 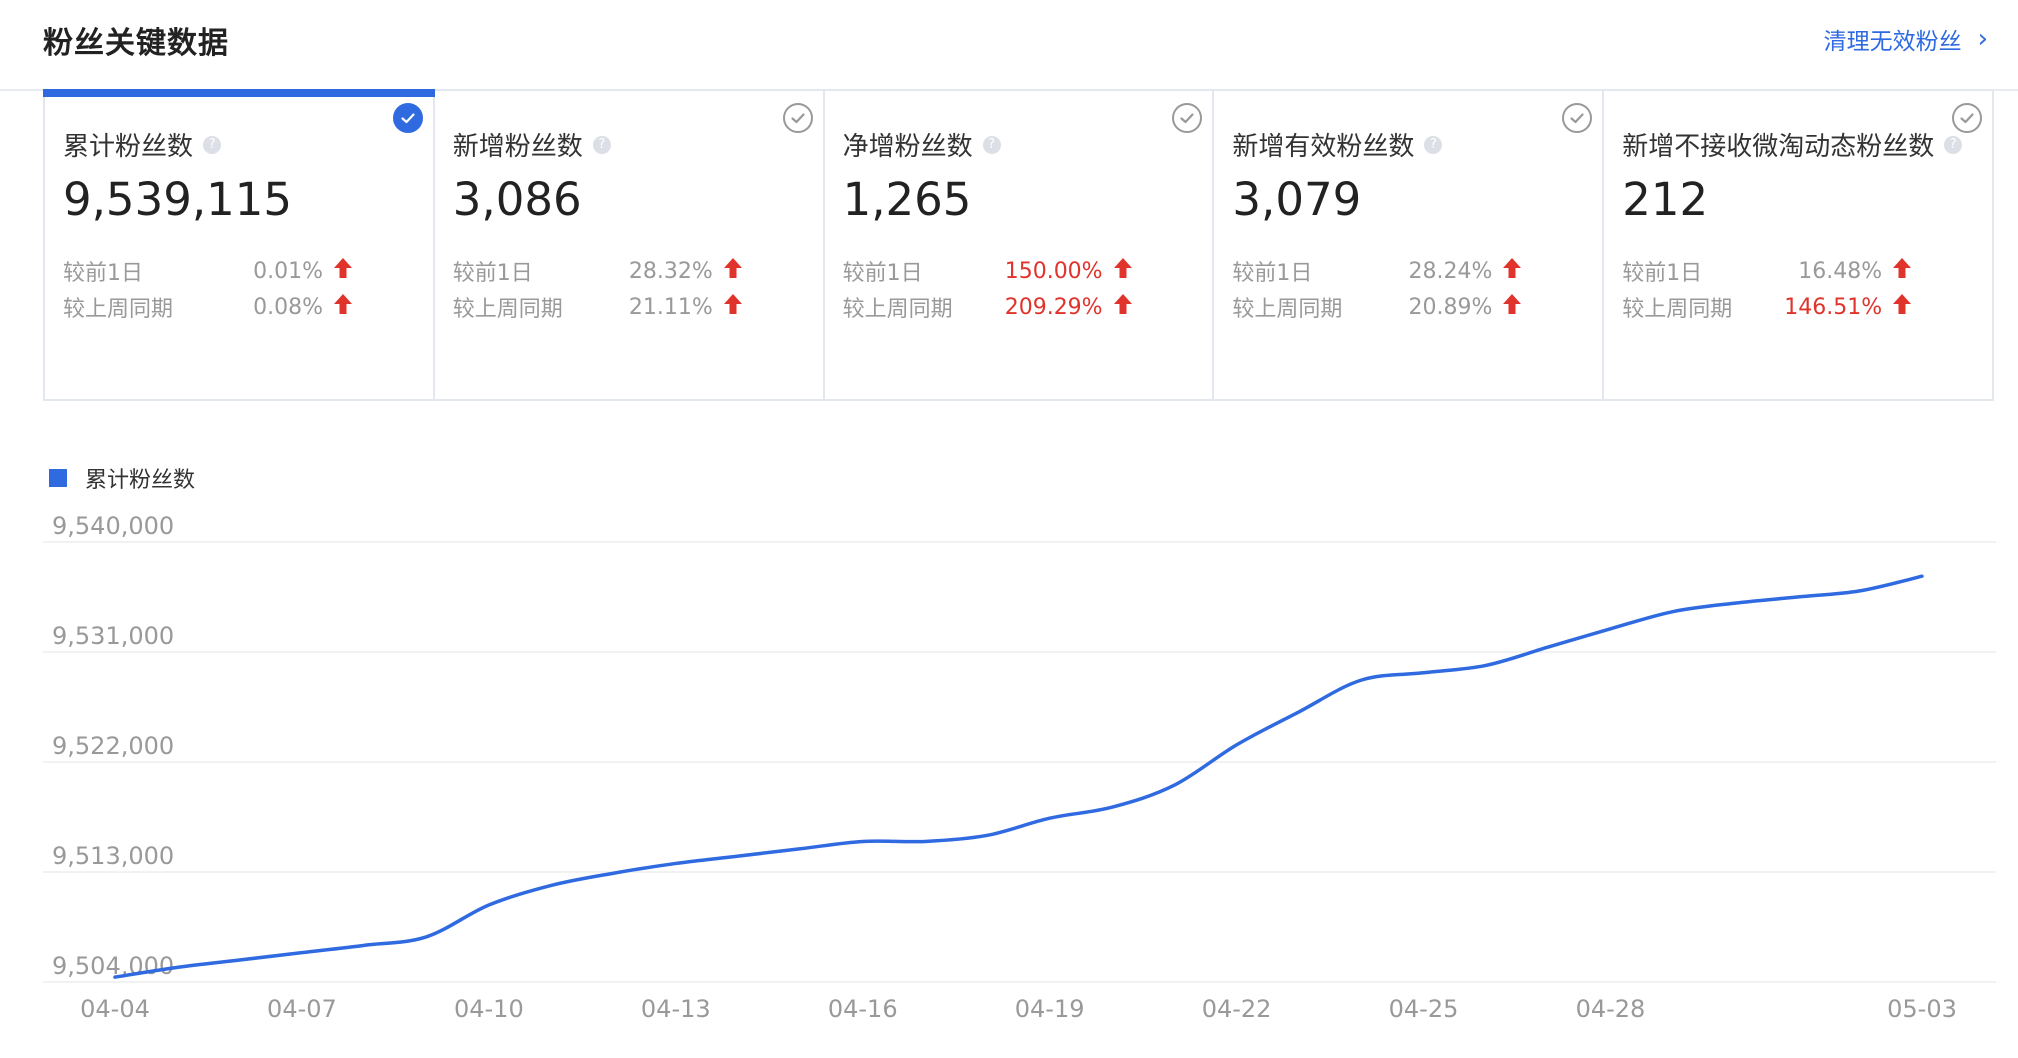 I want to click on x-tick-label: 04-25, so click(x=1424, y=1009).